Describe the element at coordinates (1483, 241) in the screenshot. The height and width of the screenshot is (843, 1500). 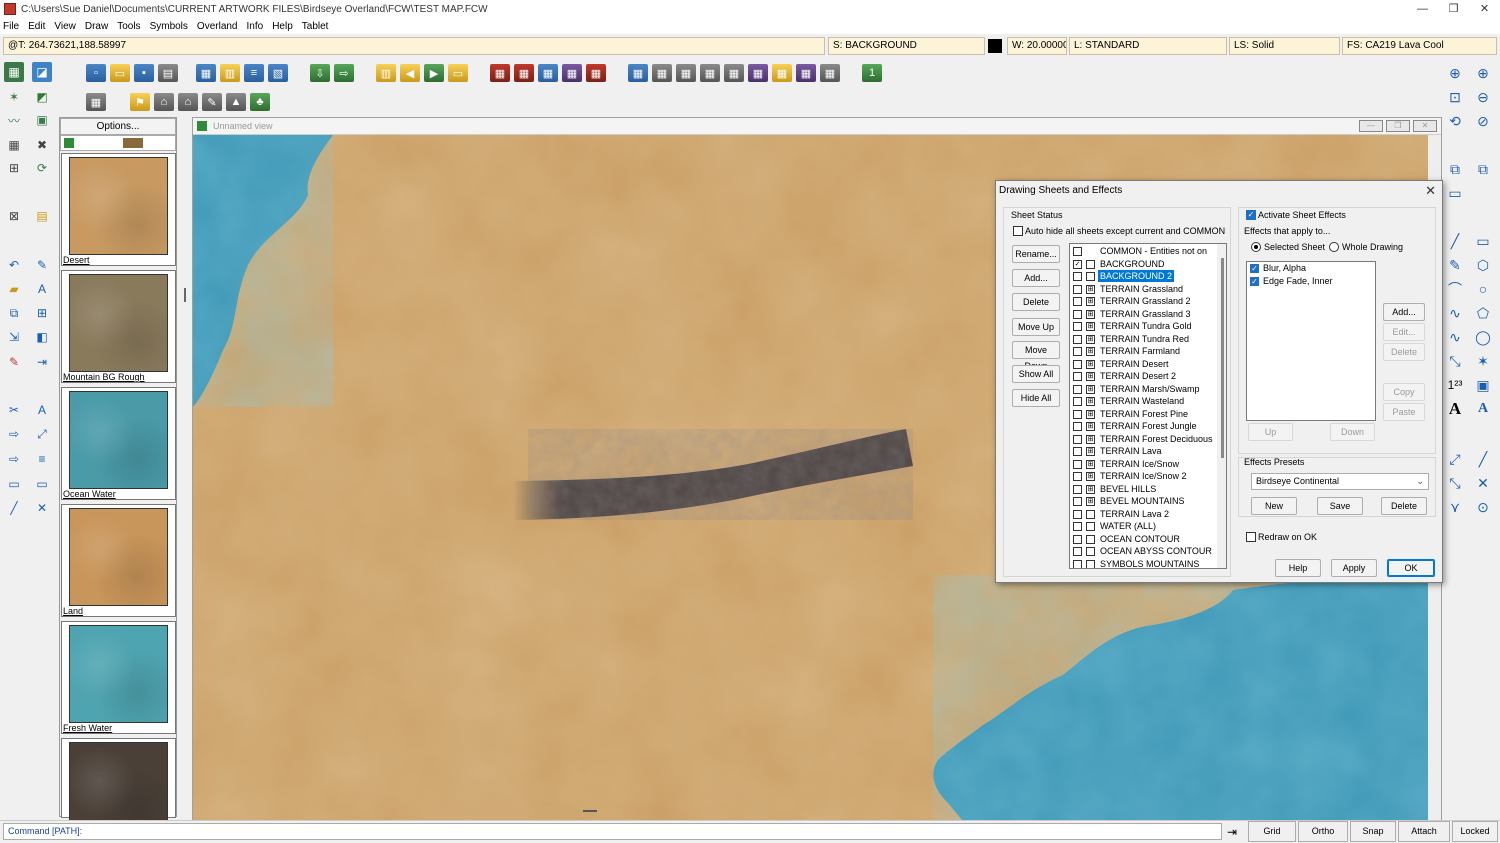
I see `rectangle-icon: ▭` at that location.